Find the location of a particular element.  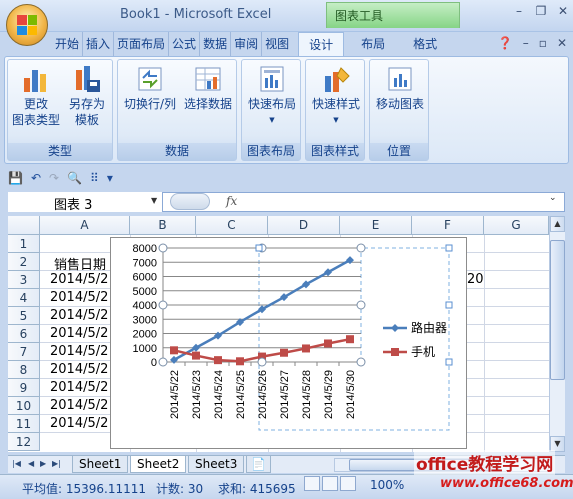

page-layout-view-icon is located at coordinates (330, 483).